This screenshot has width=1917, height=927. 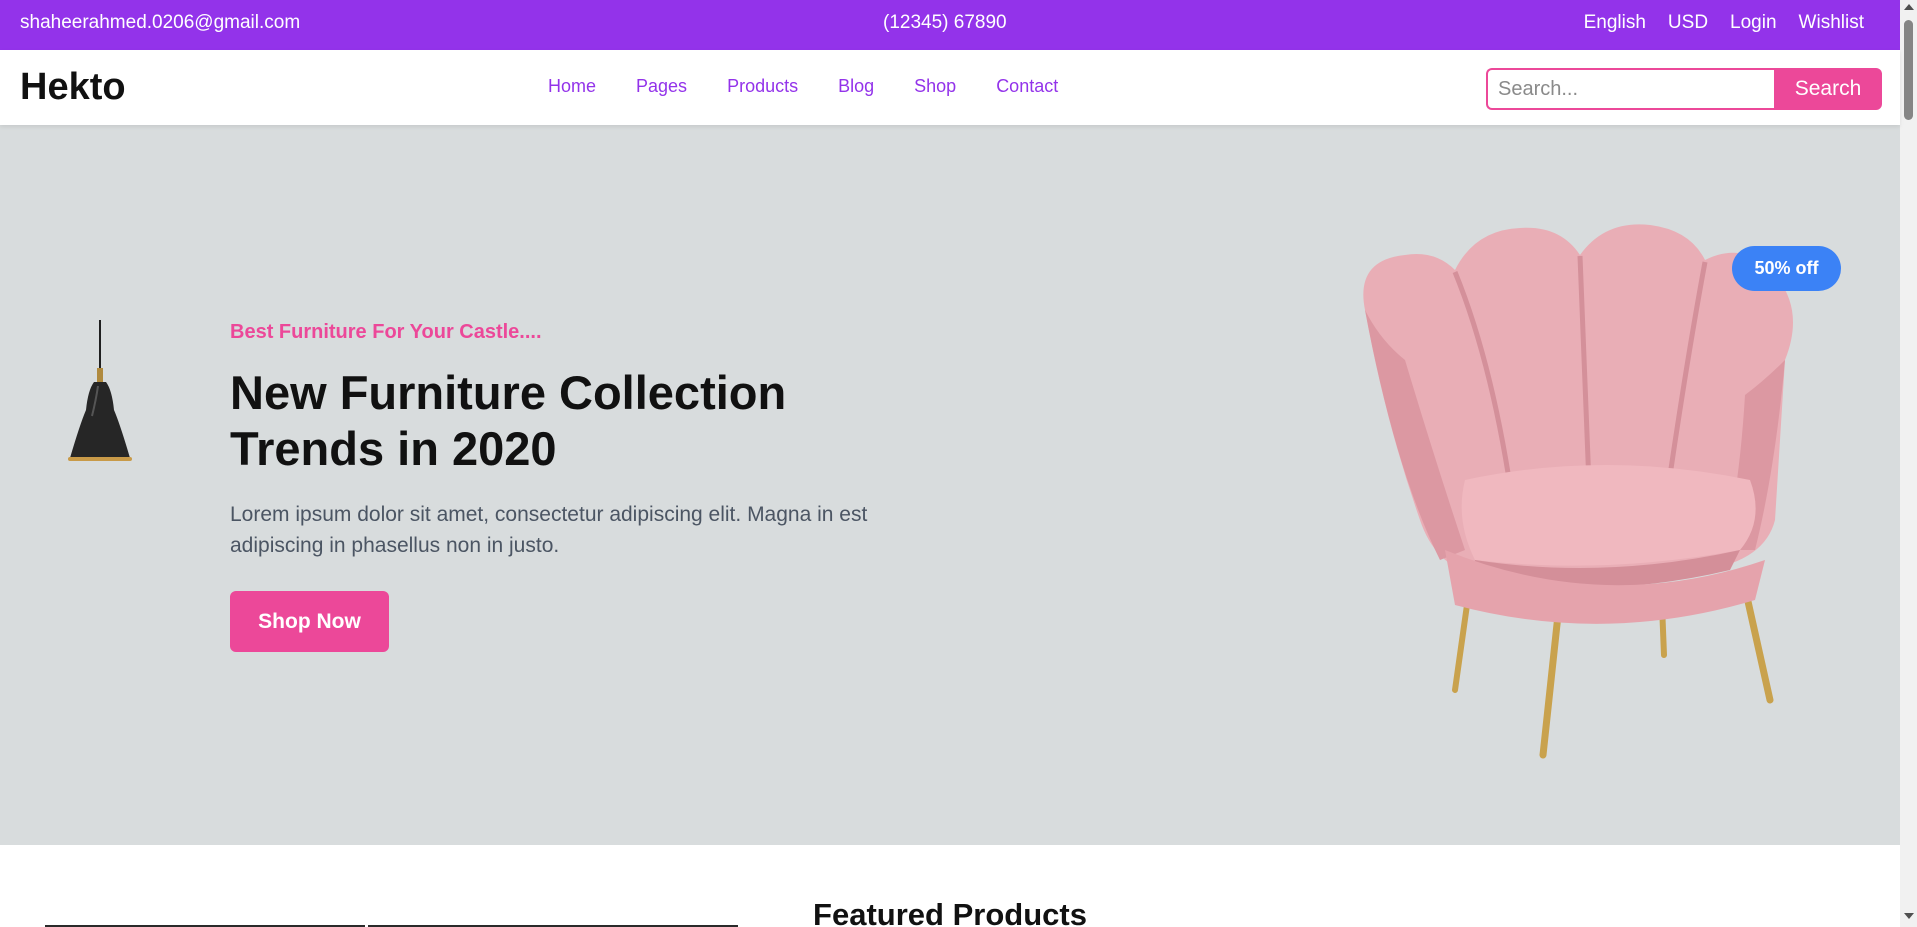 What do you see at coordinates (1908, 70) in the screenshot?
I see `scrollbar-thumb` at bounding box center [1908, 70].